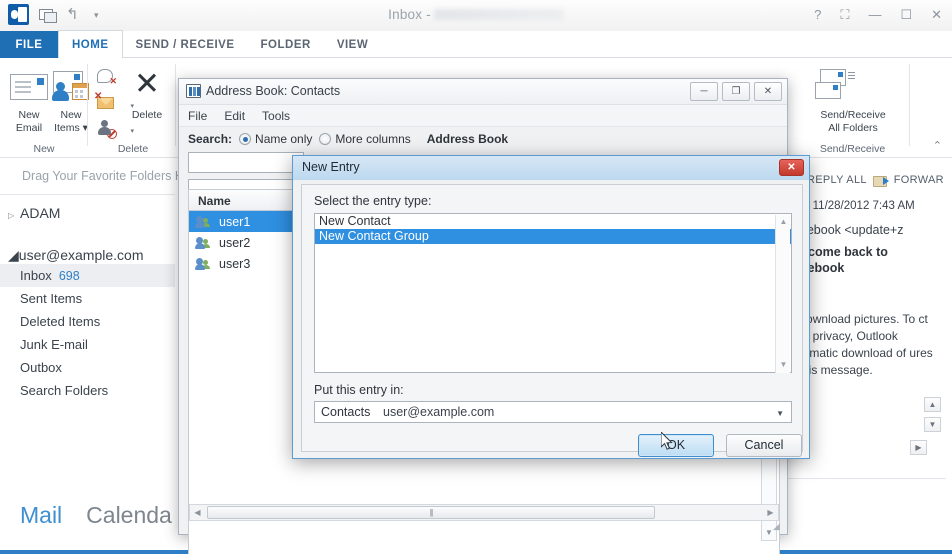  I want to click on entry-type-list: New Contact New Contact Group ▲ ▼, so click(553, 293).